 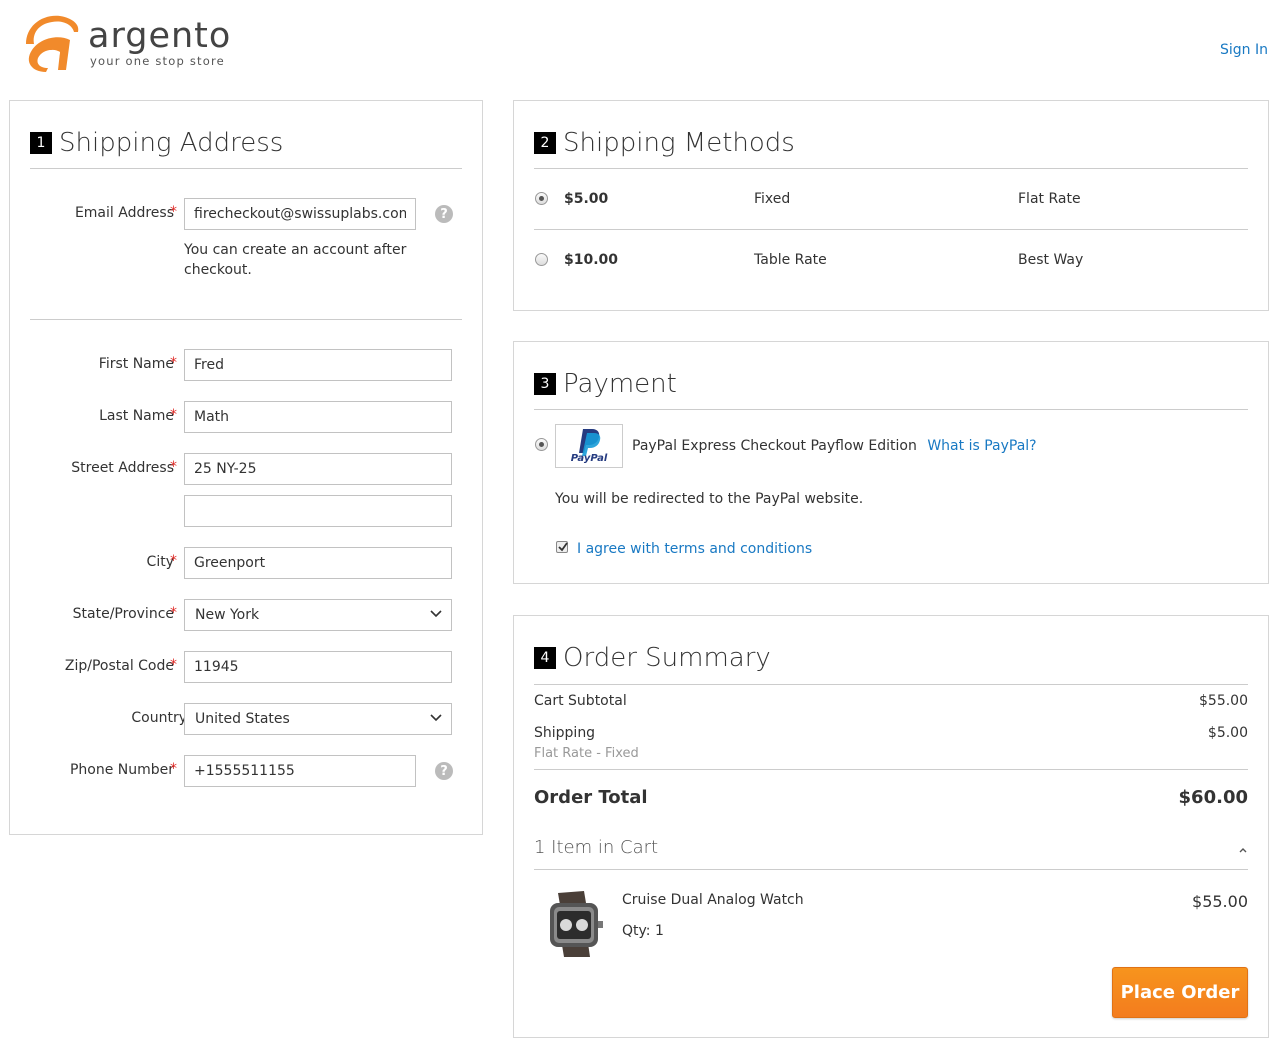 What do you see at coordinates (586, 199) in the screenshot?
I see `shipping-option-price: $5.00` at bounding box center [586, 199].